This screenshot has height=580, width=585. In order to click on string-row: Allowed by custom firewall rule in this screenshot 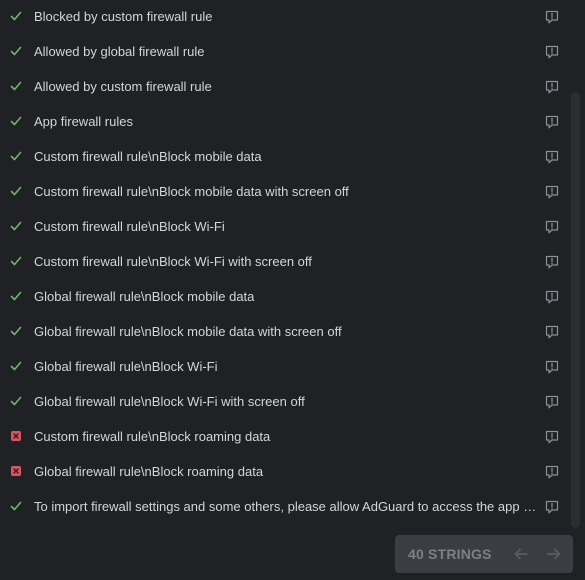, I will do `click(285, 87)`.